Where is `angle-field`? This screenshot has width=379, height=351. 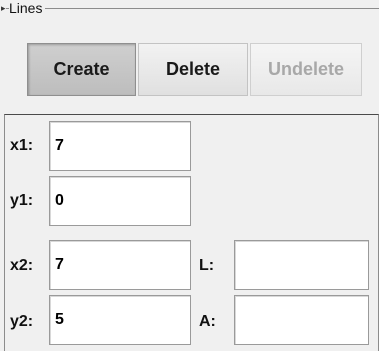
angle-field is located at coordinates (301, 320).